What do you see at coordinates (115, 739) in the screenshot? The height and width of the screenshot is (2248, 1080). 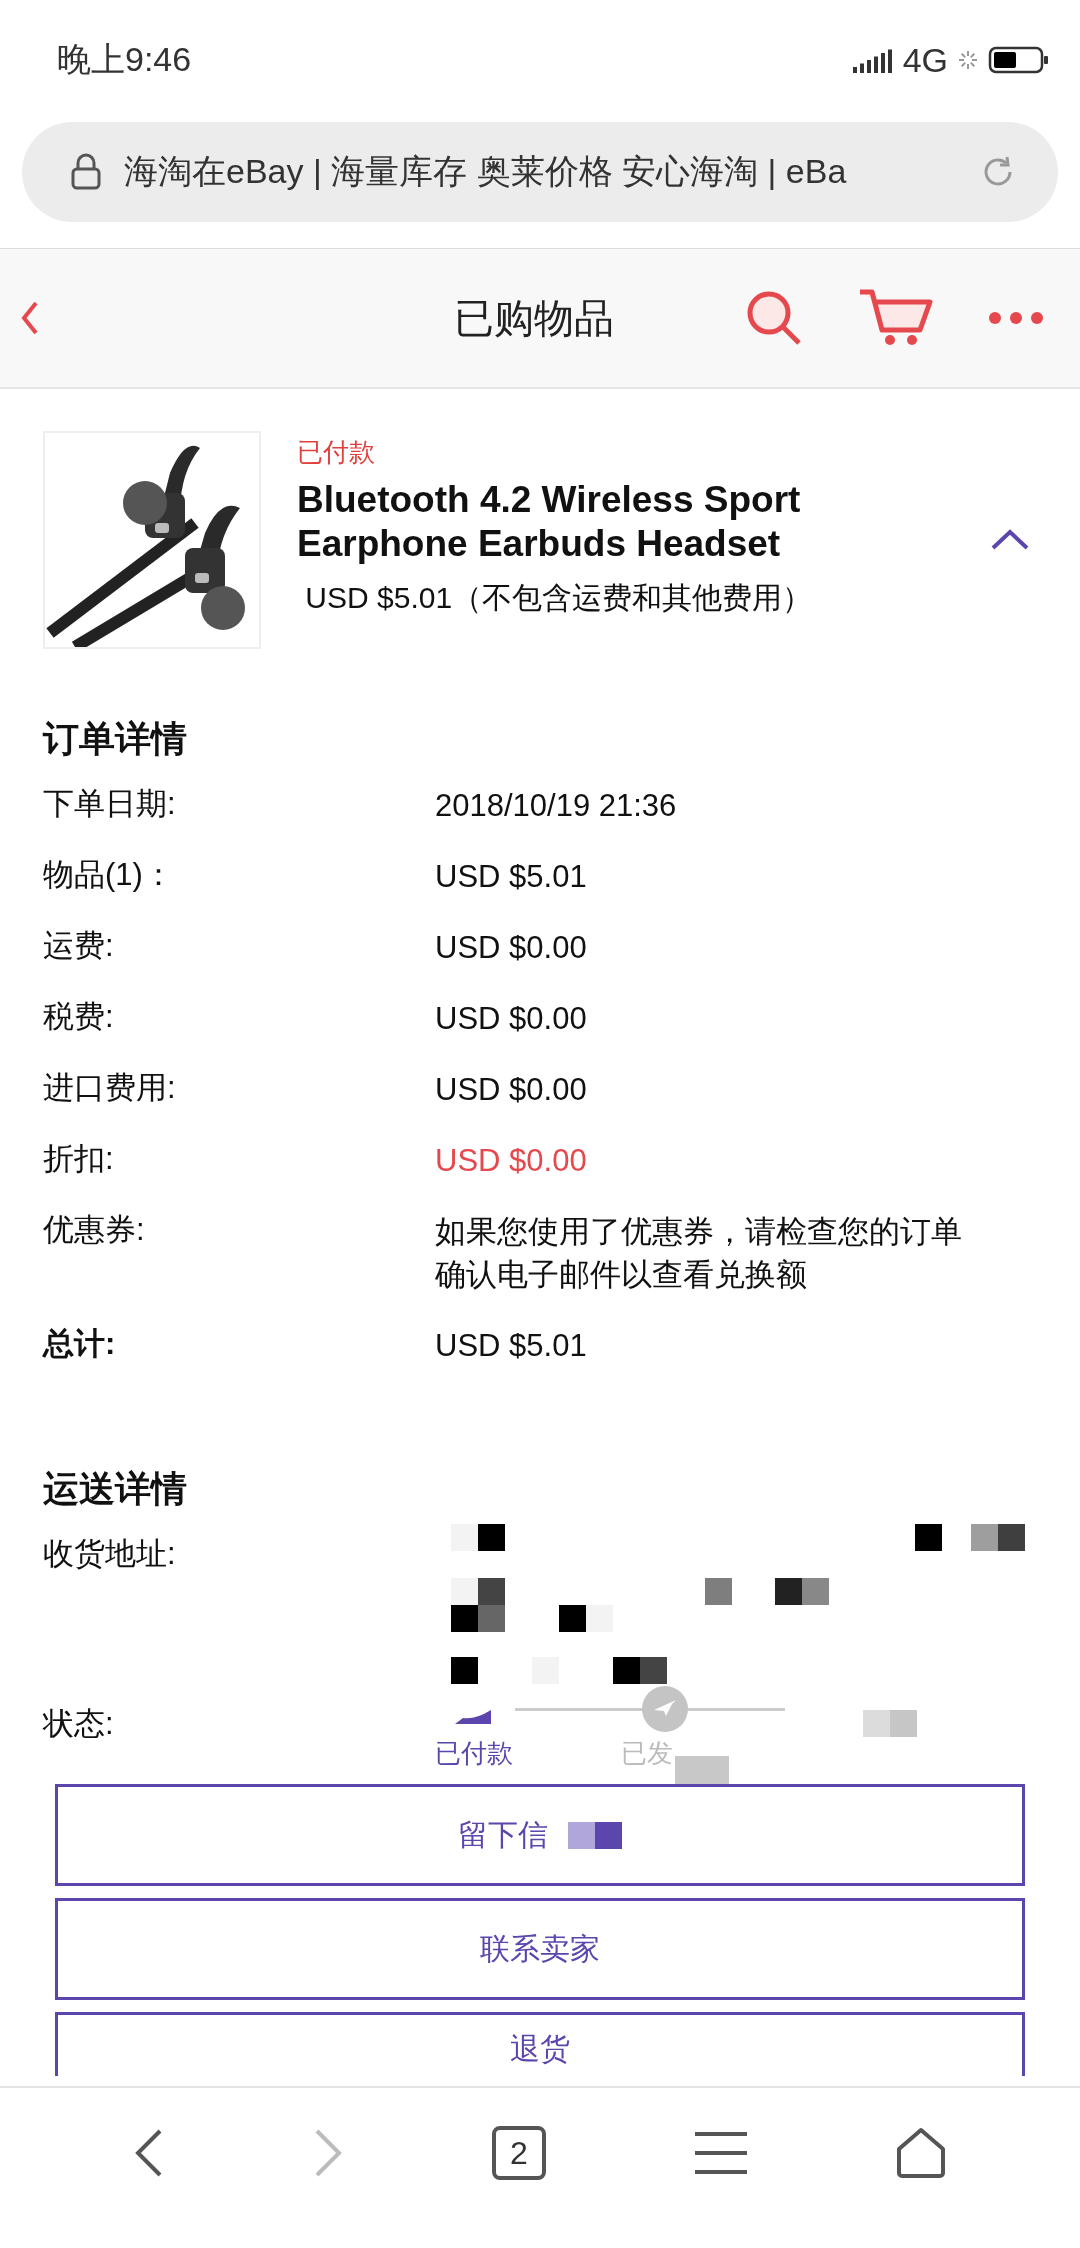 I see `section-heading: 订单详情` at bounding box center [115, 739].